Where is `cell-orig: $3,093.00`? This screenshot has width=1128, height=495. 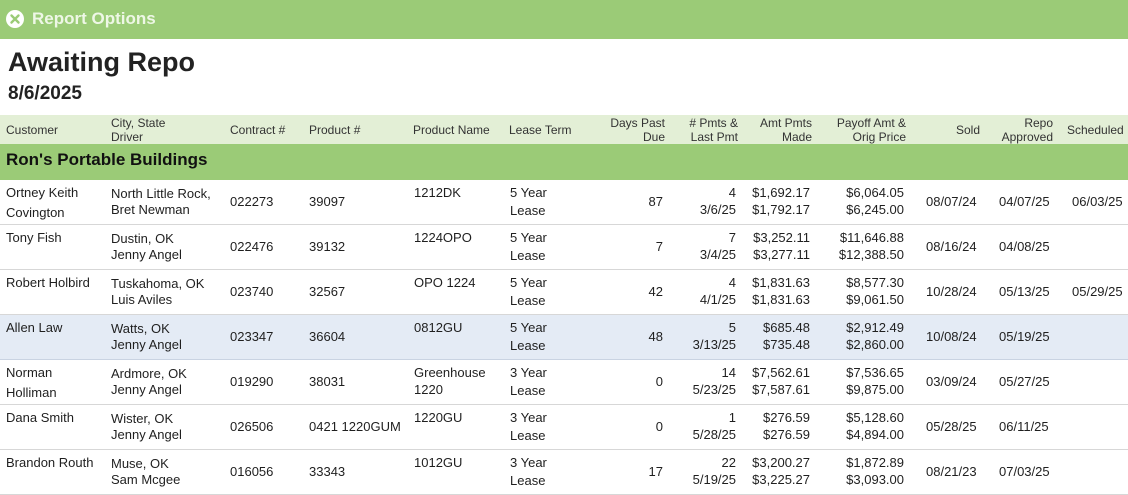
cell-orig: $3,093.00 is located at coordinates (875, 479).